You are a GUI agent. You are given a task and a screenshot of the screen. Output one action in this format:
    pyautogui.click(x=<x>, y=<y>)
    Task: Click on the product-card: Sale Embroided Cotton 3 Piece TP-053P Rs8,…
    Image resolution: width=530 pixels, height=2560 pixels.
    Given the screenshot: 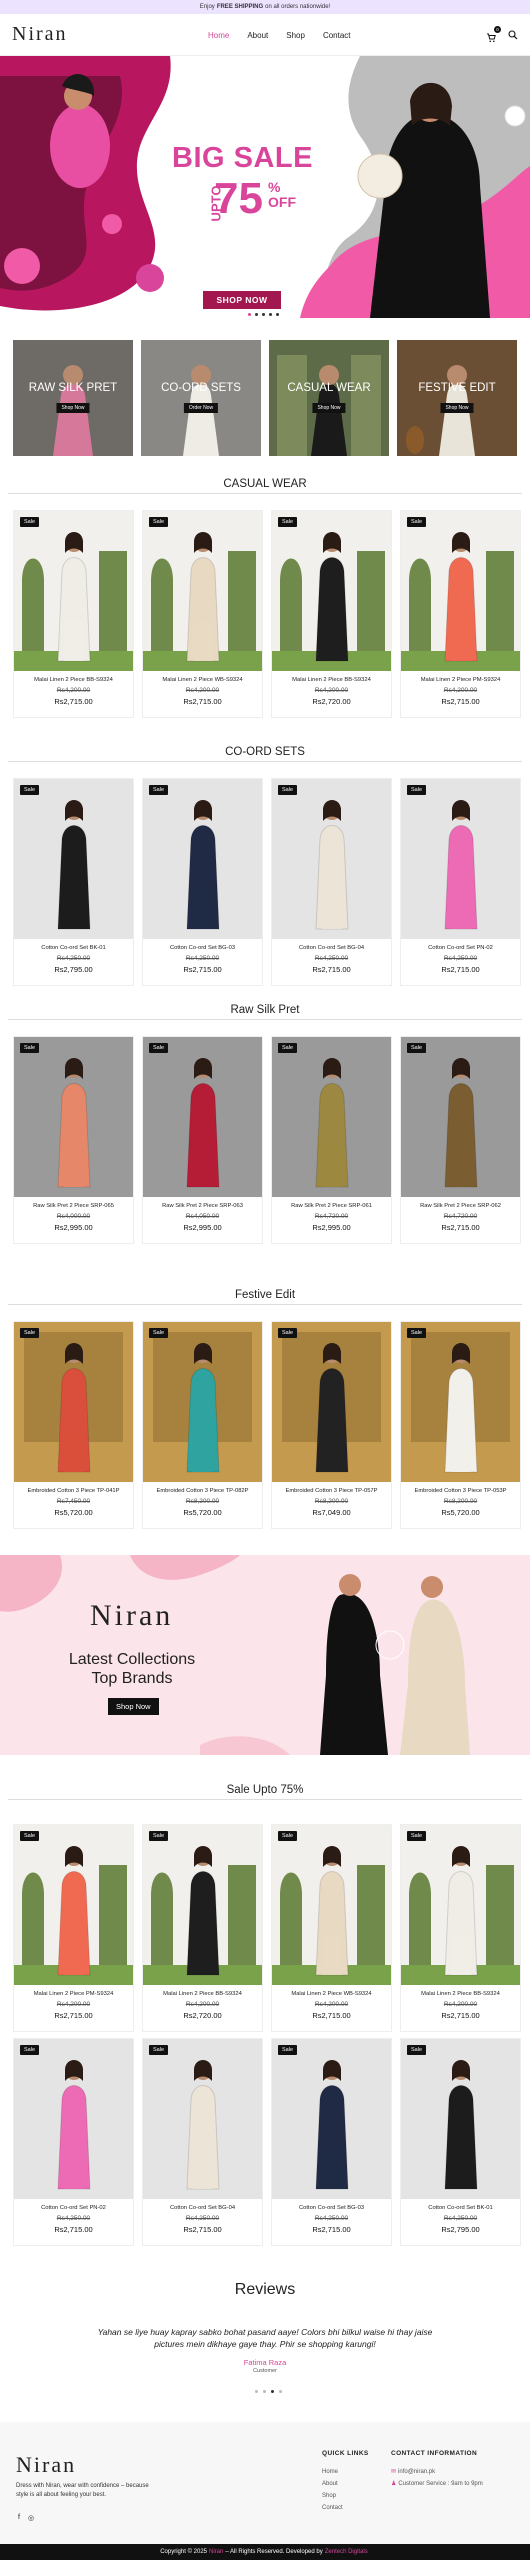 What is the action you would take?
    pyautogui.click(x=460, y=1425)
    